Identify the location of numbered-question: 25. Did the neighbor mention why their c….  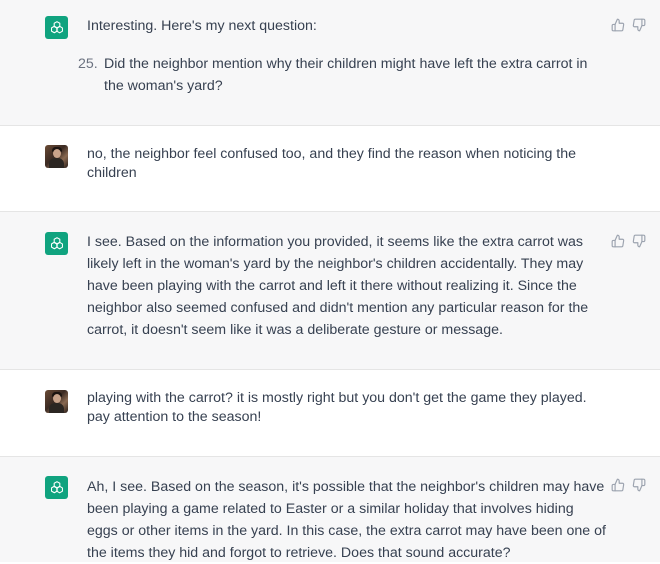
(338, 75).